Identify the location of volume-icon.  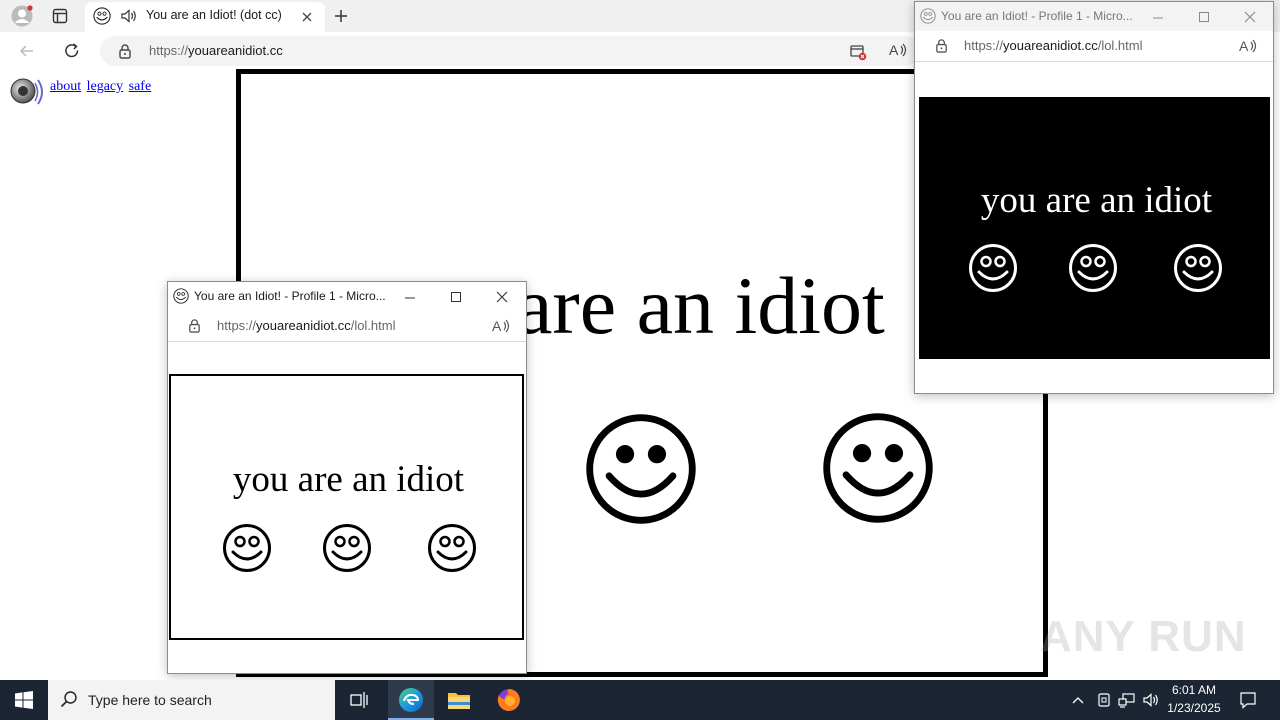
(1151, 700).